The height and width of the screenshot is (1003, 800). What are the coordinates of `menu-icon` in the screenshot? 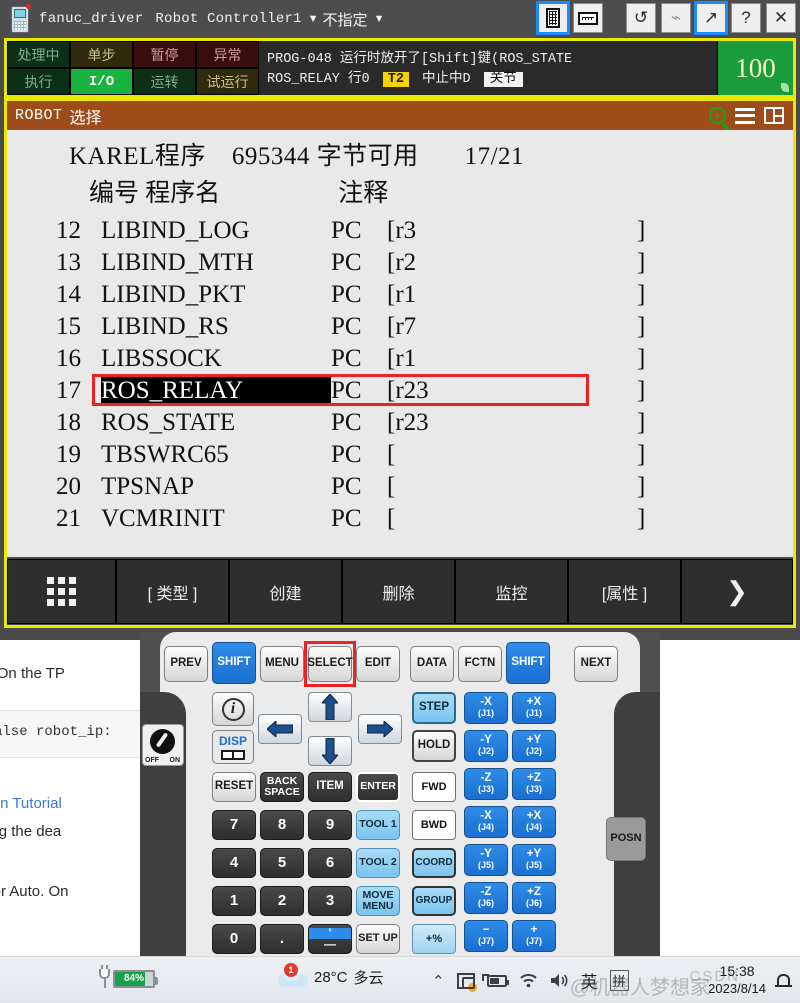 It's located at (745, 115).